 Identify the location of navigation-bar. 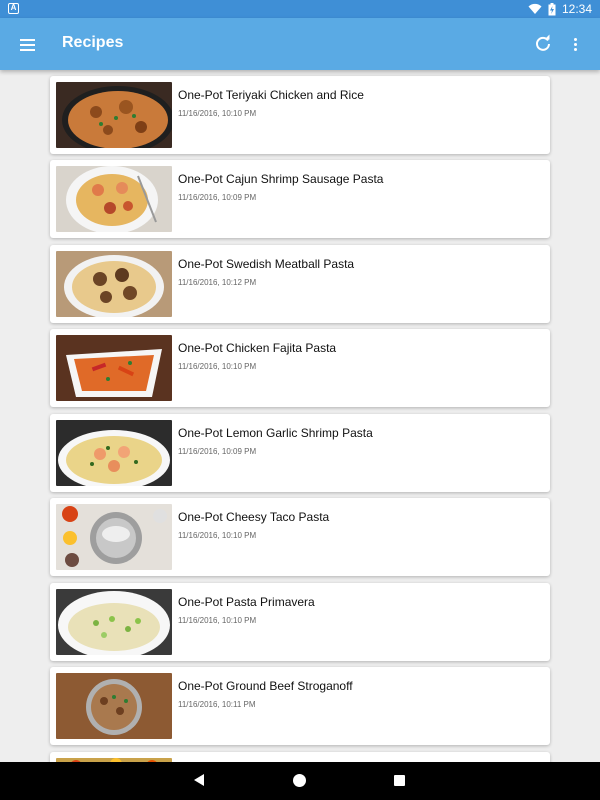
(300, 781).